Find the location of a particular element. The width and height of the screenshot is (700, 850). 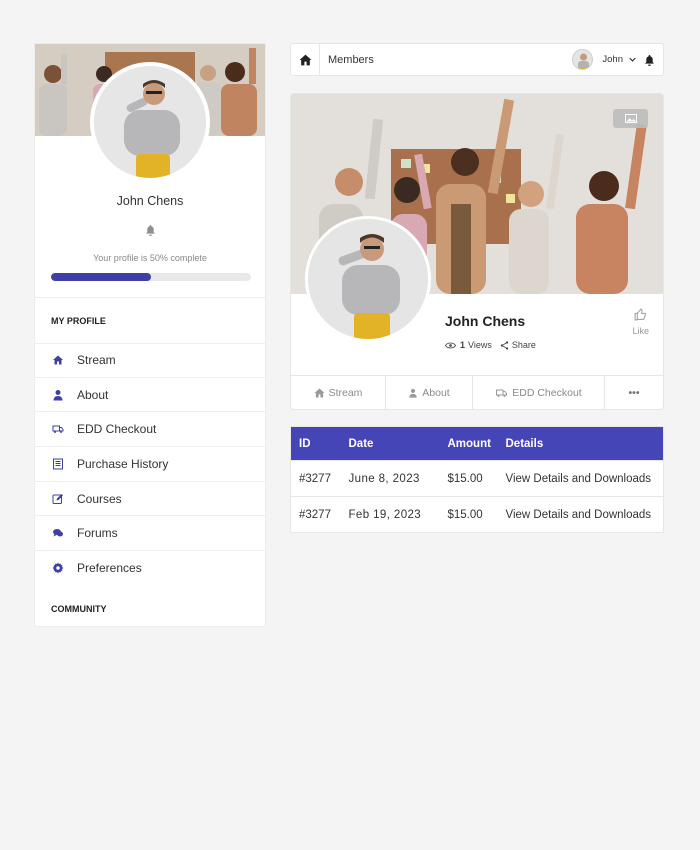

profile-meta: 1 Views Share is located at coordinates (490, 345).